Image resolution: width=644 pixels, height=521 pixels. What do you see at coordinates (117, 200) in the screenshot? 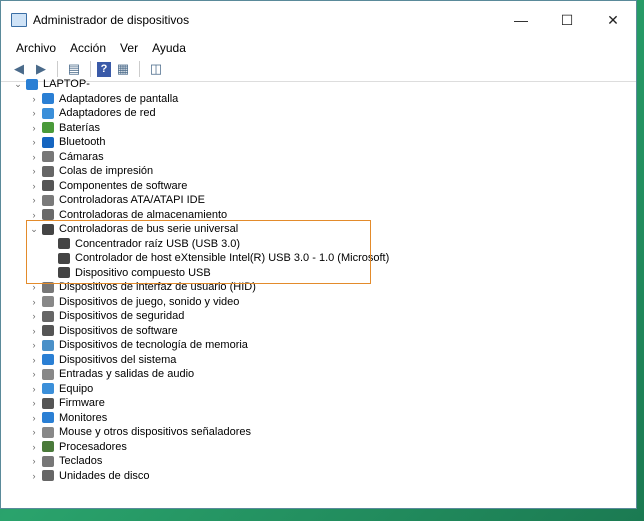
I see `tree-category: › Controladoras ATA/ATAPI IDE` at bounding box center [117, 200].